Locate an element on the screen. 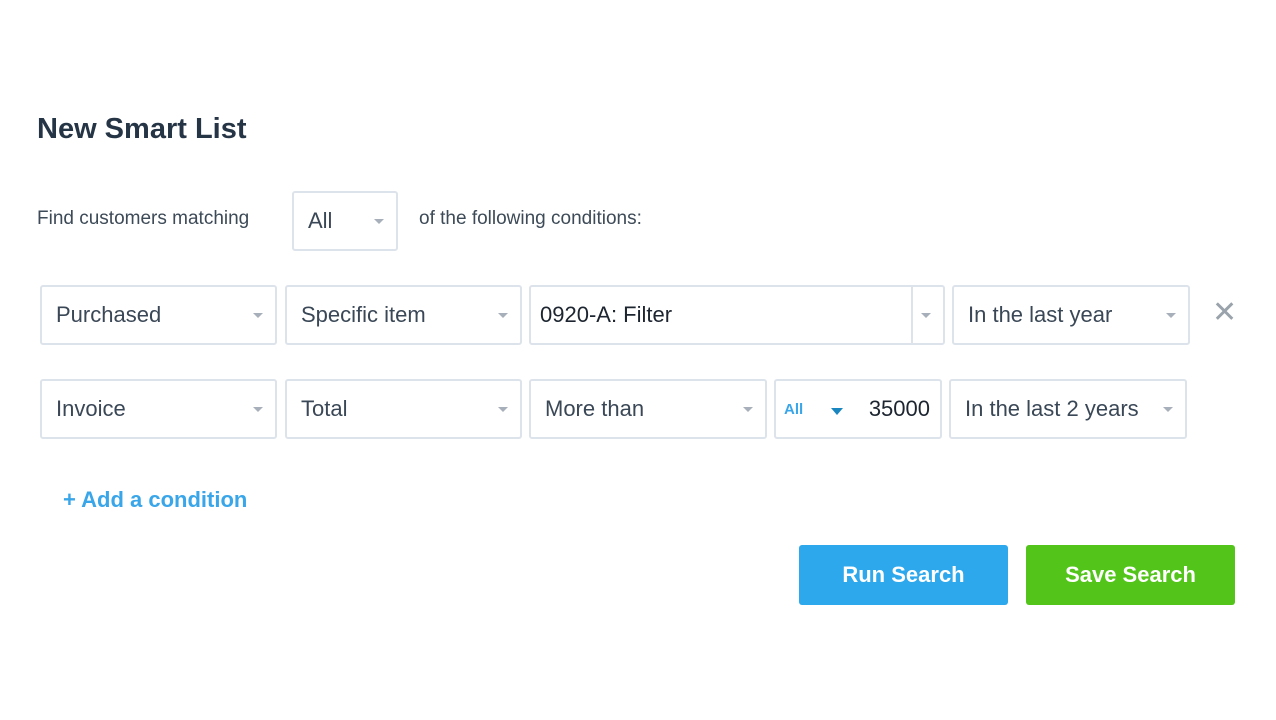 This screenshot has height=720, width=1276. condition-2-field-select: Invoice is located at coordinates (158, 409).